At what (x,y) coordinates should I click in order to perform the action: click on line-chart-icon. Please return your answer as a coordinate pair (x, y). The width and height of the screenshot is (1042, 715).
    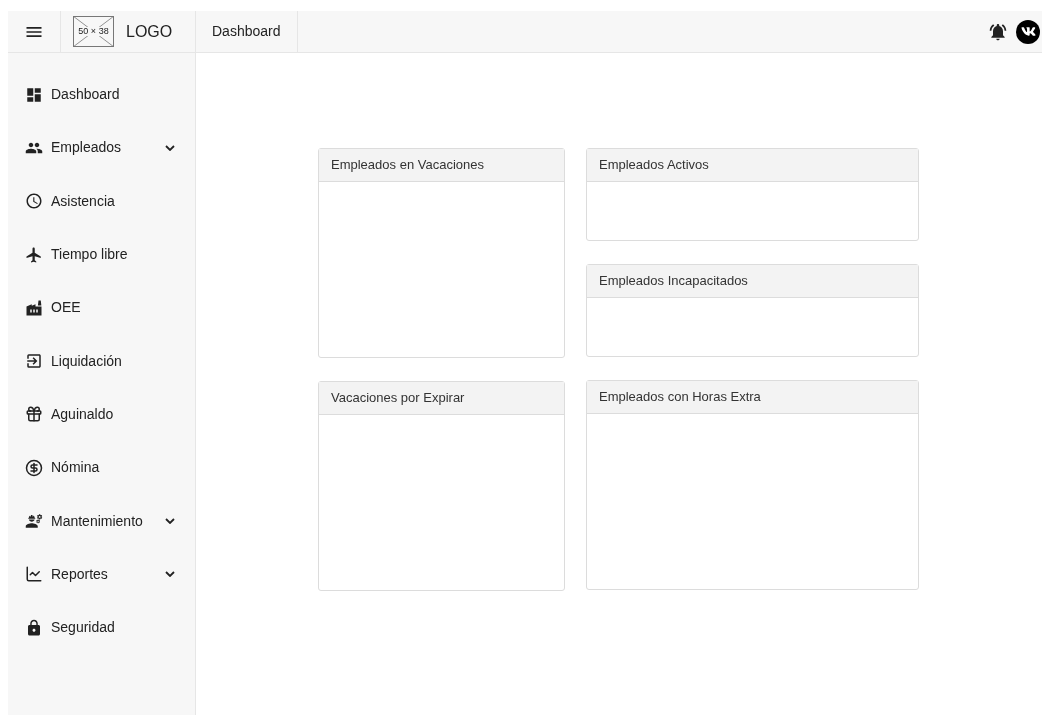
    Looking at the image, I should click on (34, 574).